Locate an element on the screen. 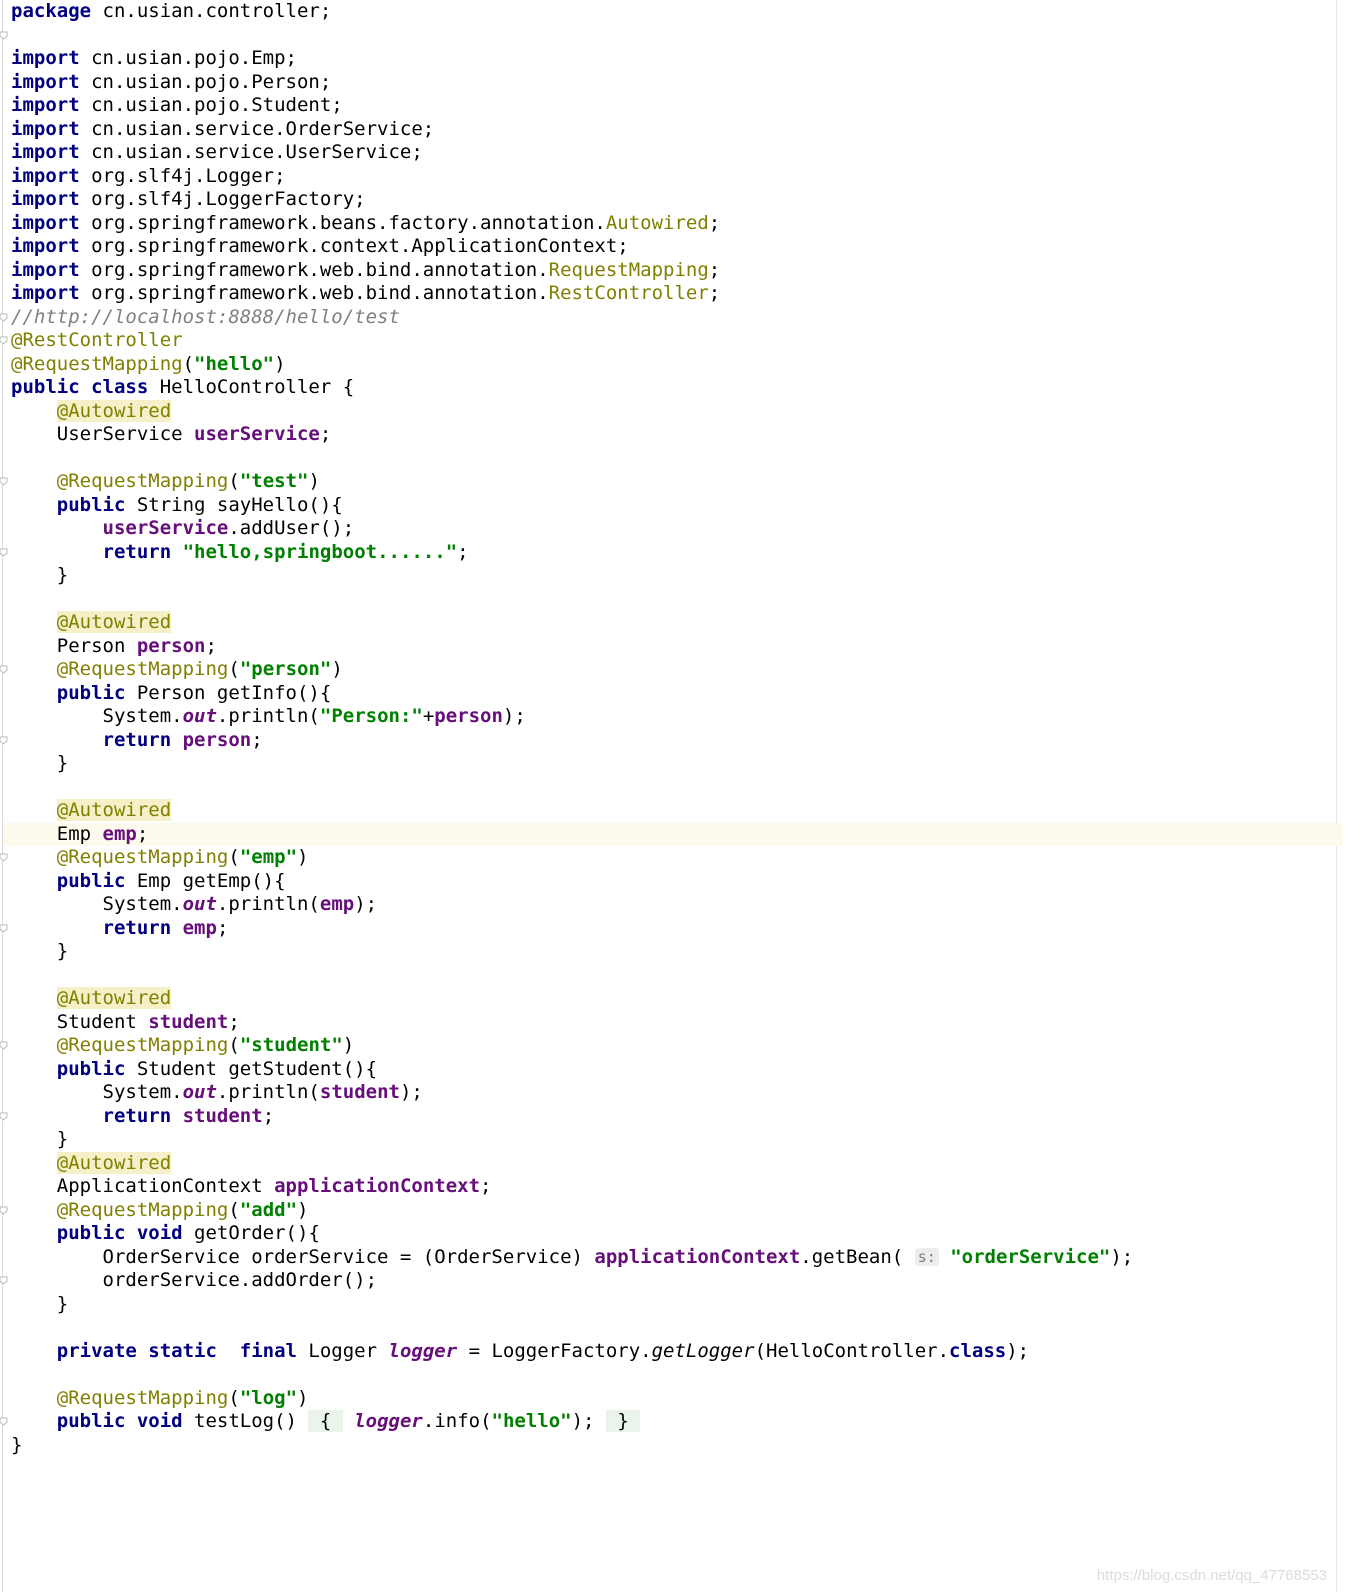 The width and height of the screenshot is (1355, 1592). code-line-16: @RequestMapping("hello") is located at coordinates (671, 365).